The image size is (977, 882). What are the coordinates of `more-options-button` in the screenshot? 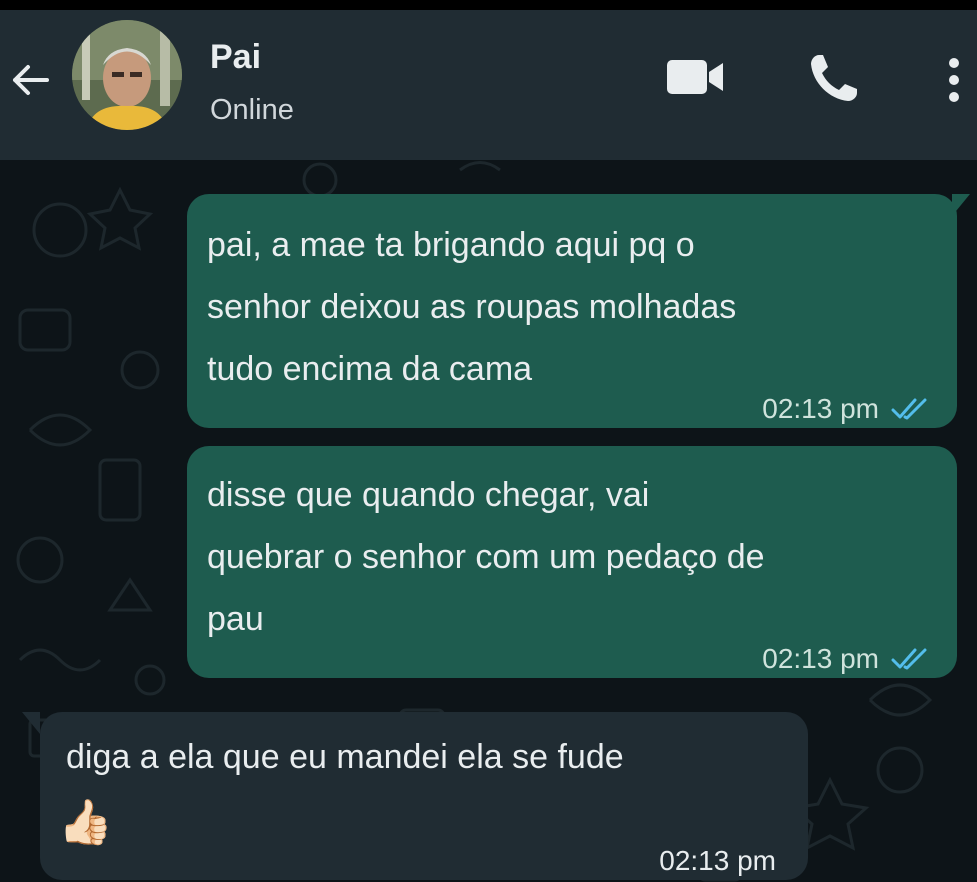 It's located at (954, 80).